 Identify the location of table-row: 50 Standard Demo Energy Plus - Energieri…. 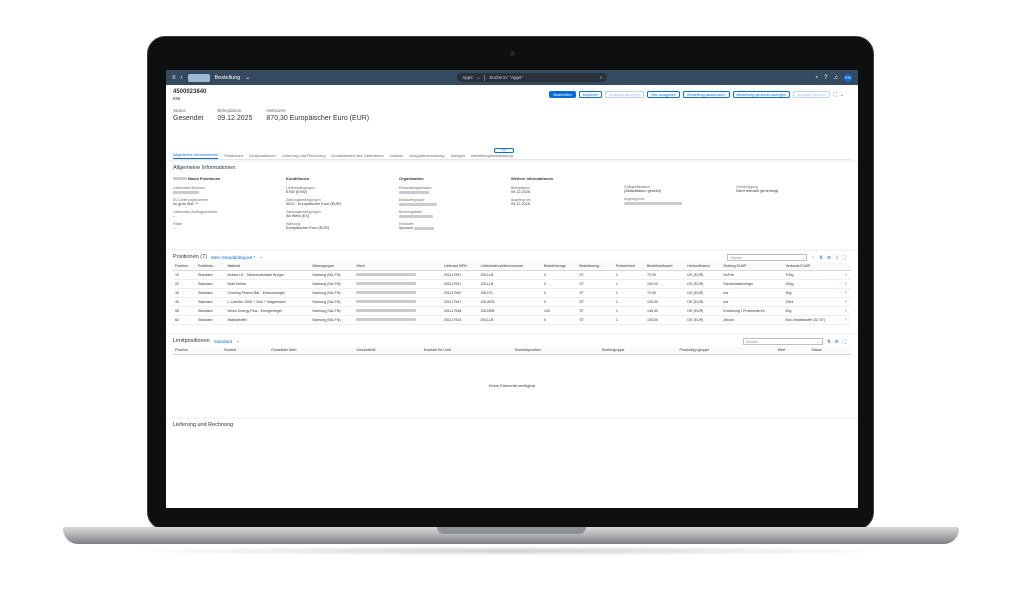
(512, 311).